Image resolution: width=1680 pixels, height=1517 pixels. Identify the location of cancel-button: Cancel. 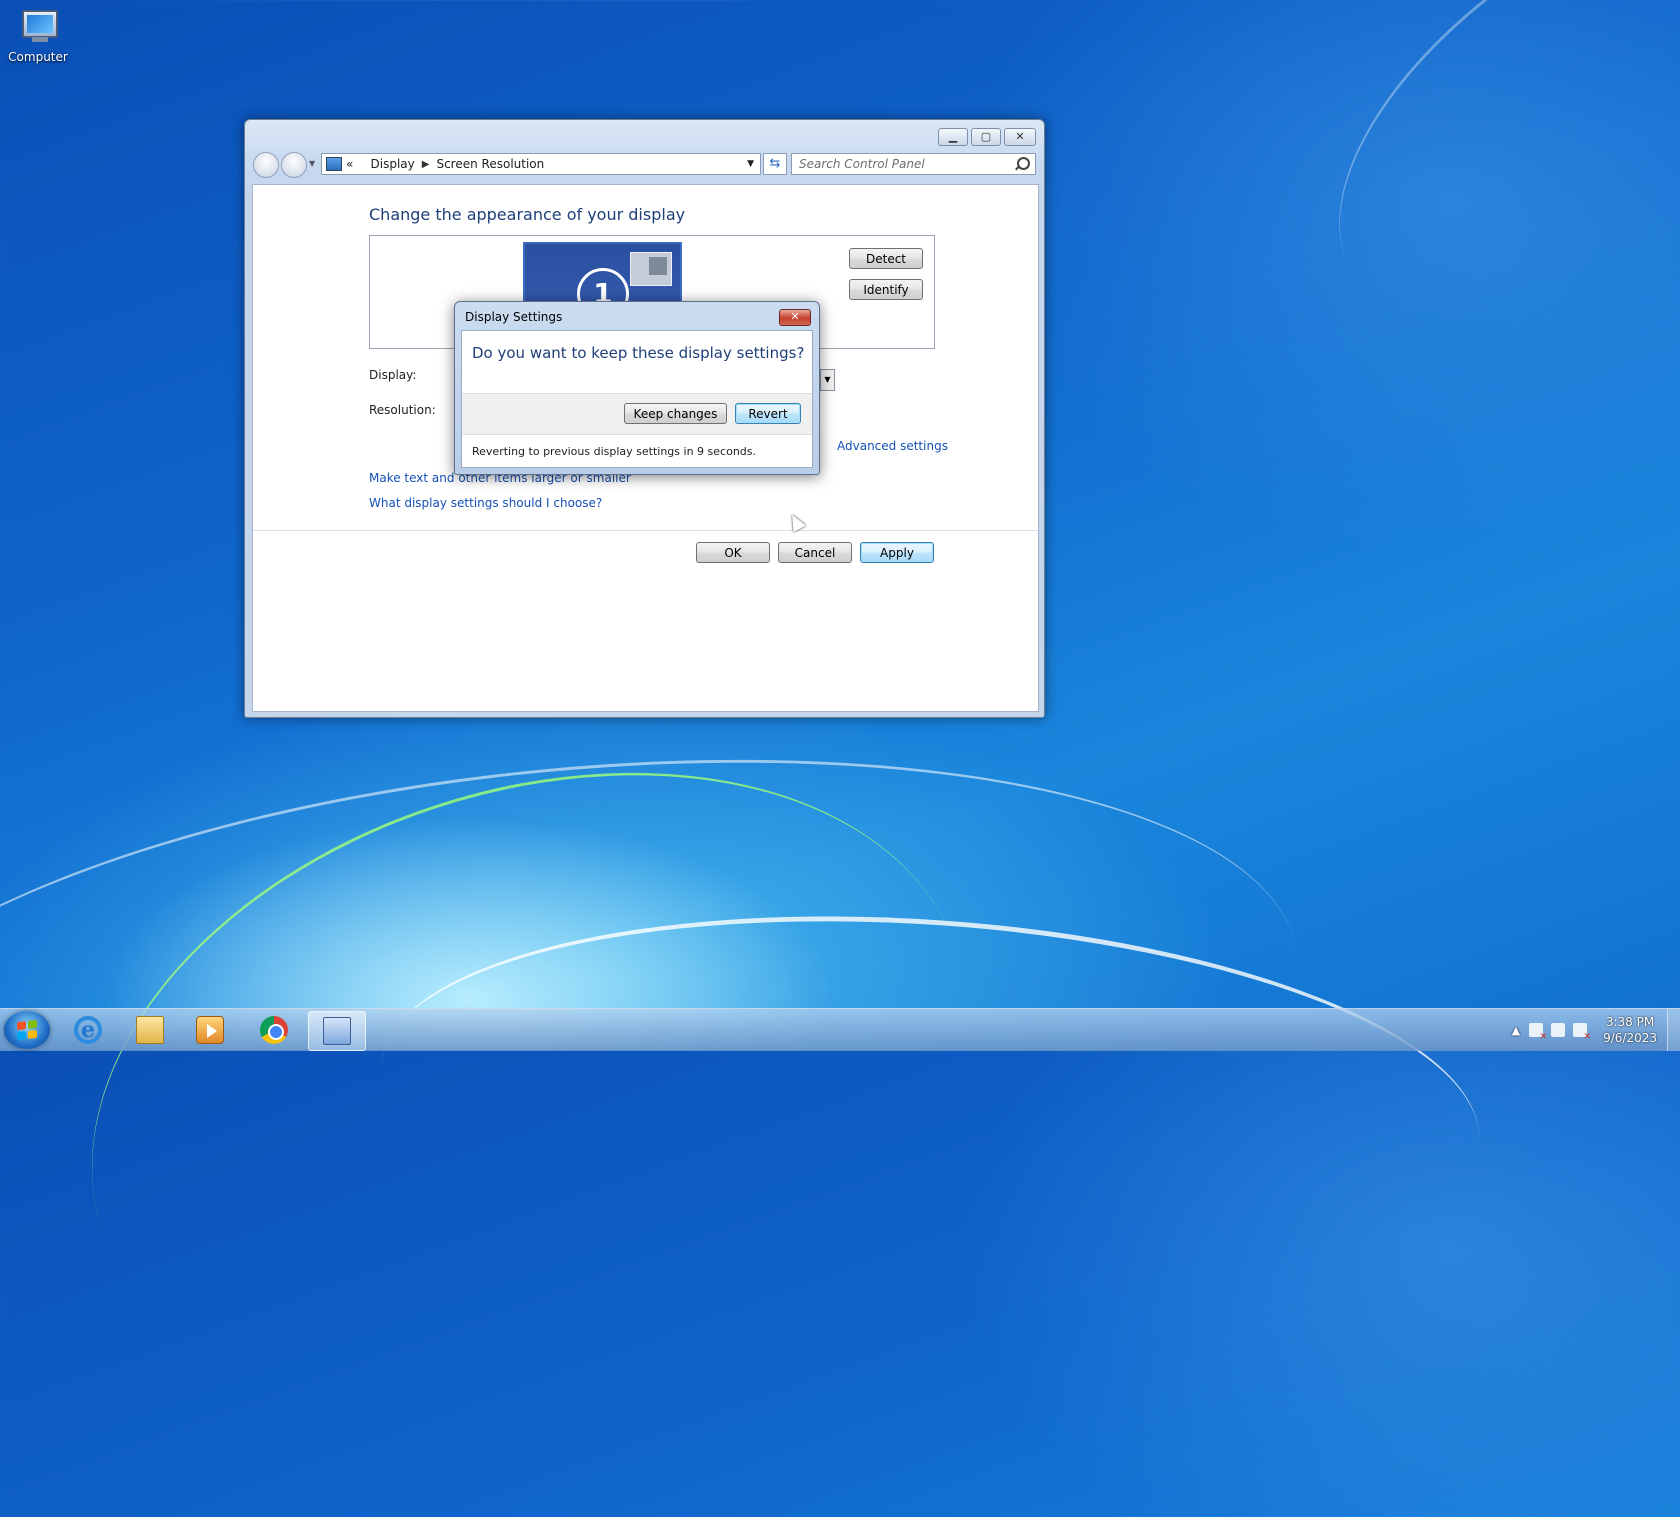
(815, 552).